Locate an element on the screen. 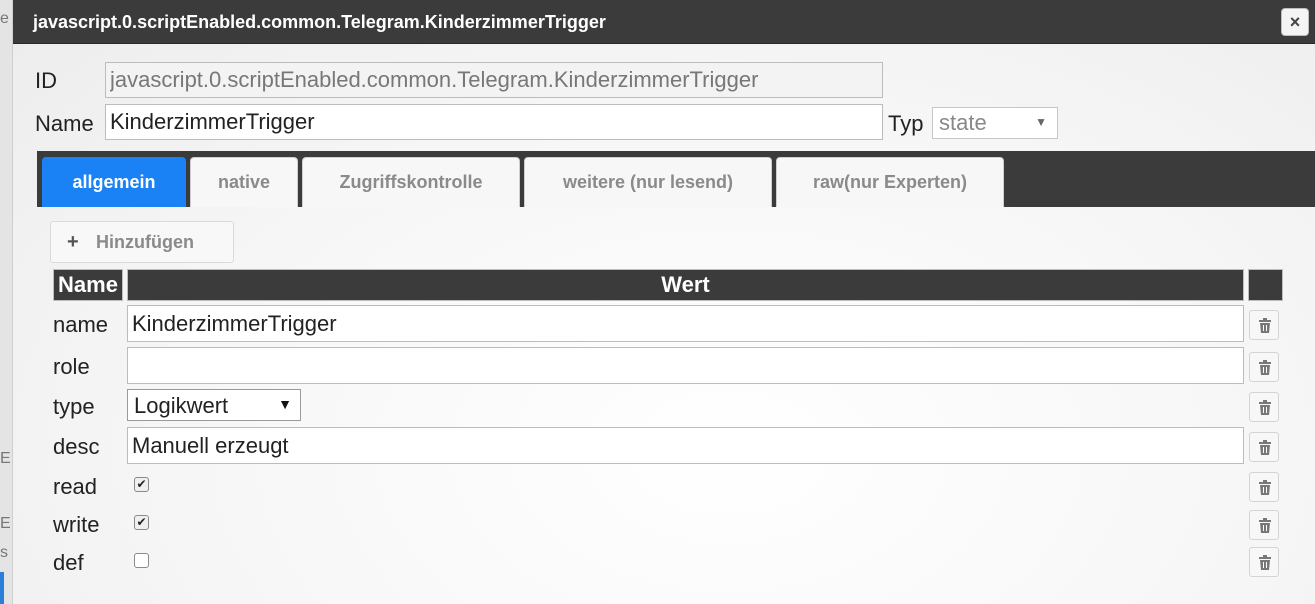 This screenshot has height=604, width=1315. delete-button-desc is located at coordinates (1264, 447).